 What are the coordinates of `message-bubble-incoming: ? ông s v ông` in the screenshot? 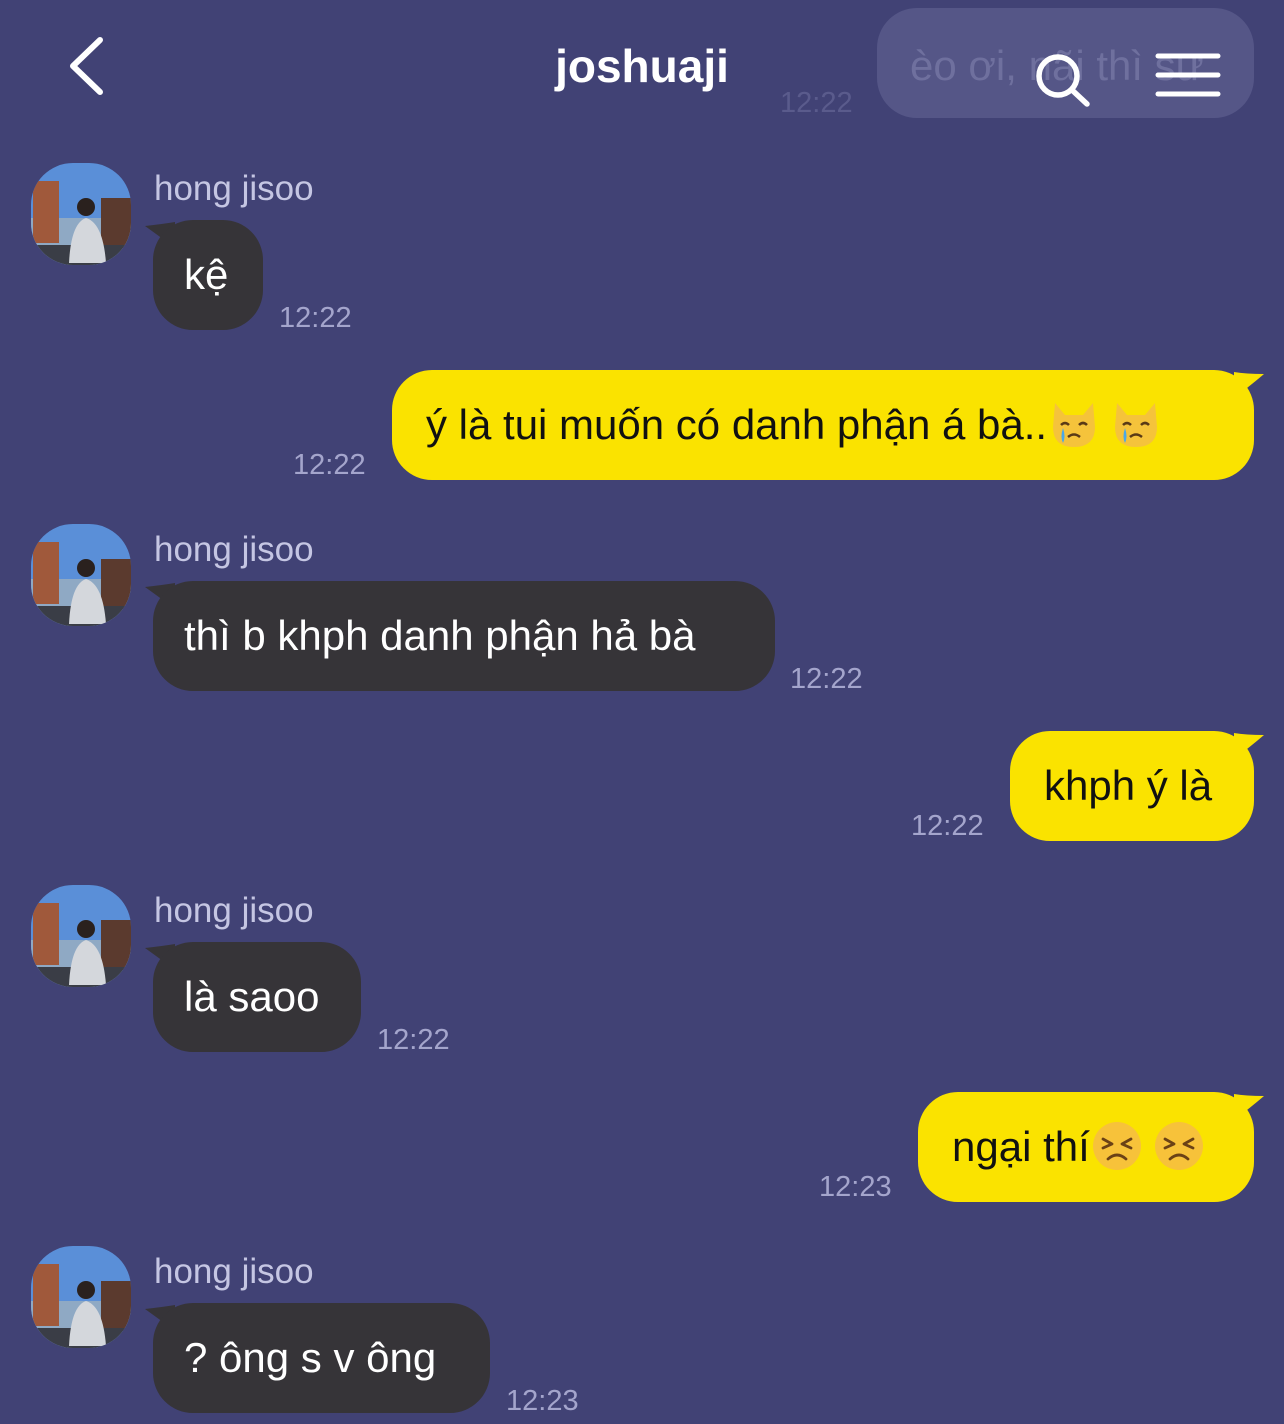 It's located at (321, 1358).